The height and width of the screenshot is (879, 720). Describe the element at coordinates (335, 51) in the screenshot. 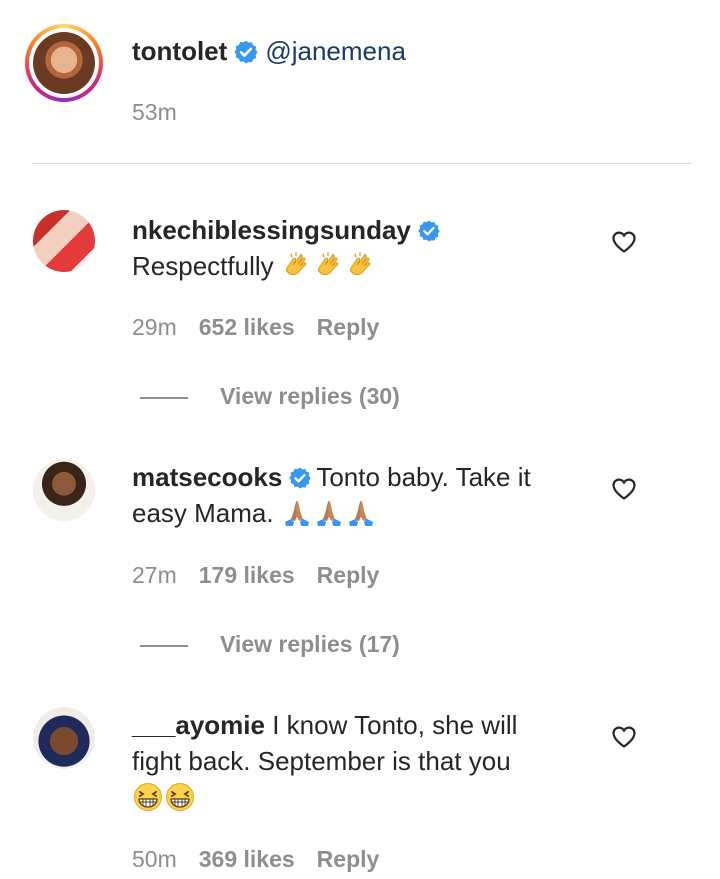

I see `mention-link: @janemena` at that location.